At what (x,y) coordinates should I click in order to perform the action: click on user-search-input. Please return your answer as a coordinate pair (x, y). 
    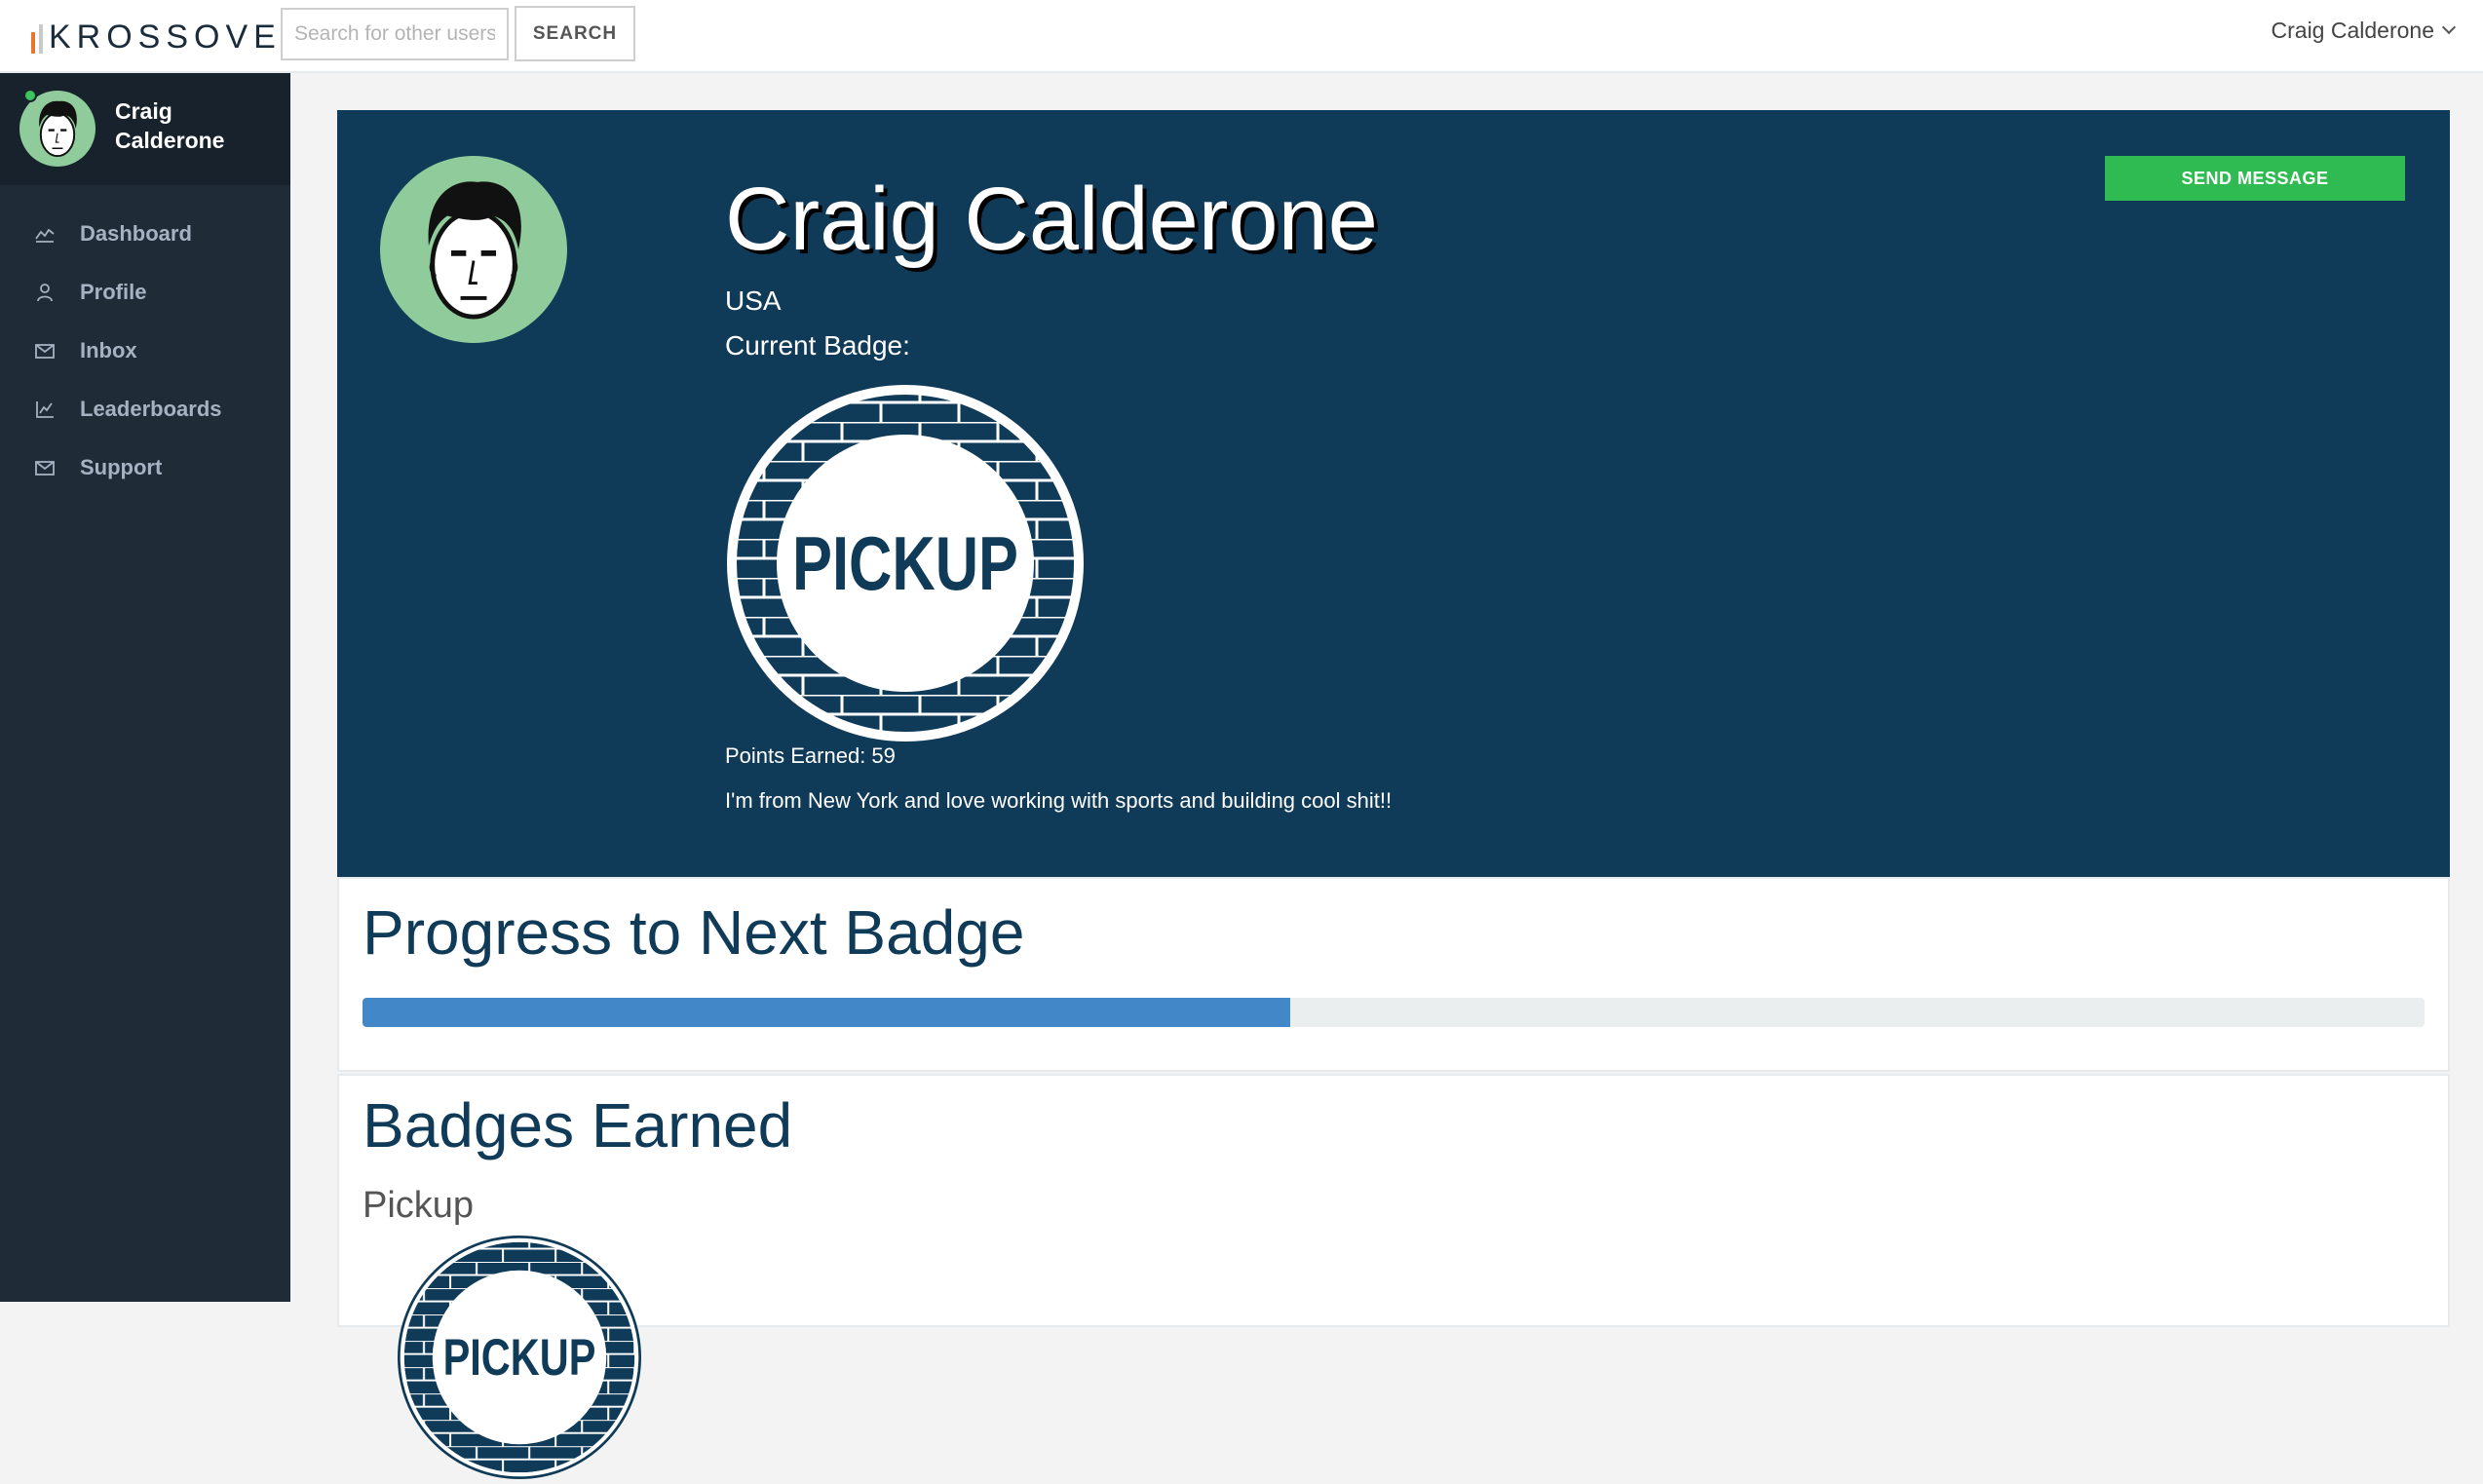
    Looking at the image, I should click on (395, 34).